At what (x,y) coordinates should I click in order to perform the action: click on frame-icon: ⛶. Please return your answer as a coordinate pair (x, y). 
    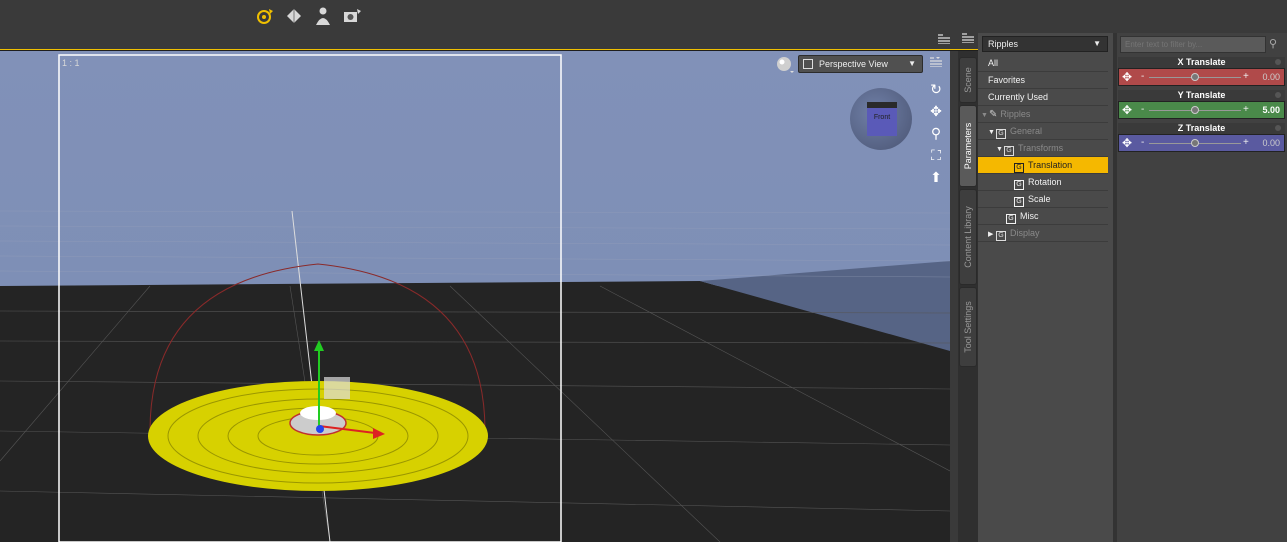
    Looking at the image, I should click on (936, 155).